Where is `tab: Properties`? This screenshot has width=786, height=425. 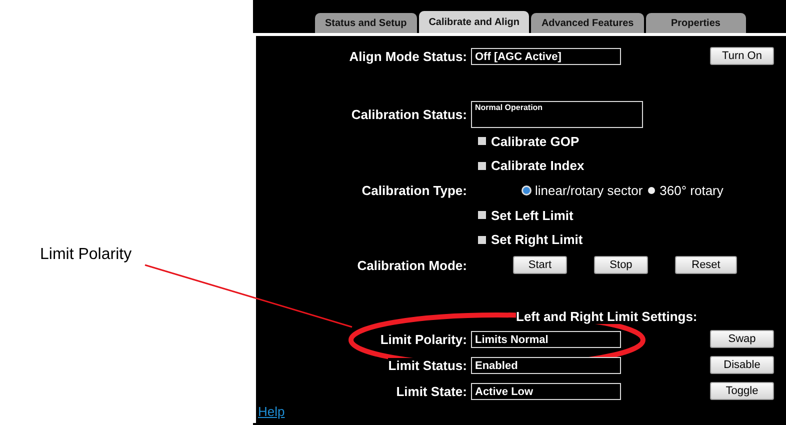
tab: Properties is located at coordinates (696, 23).